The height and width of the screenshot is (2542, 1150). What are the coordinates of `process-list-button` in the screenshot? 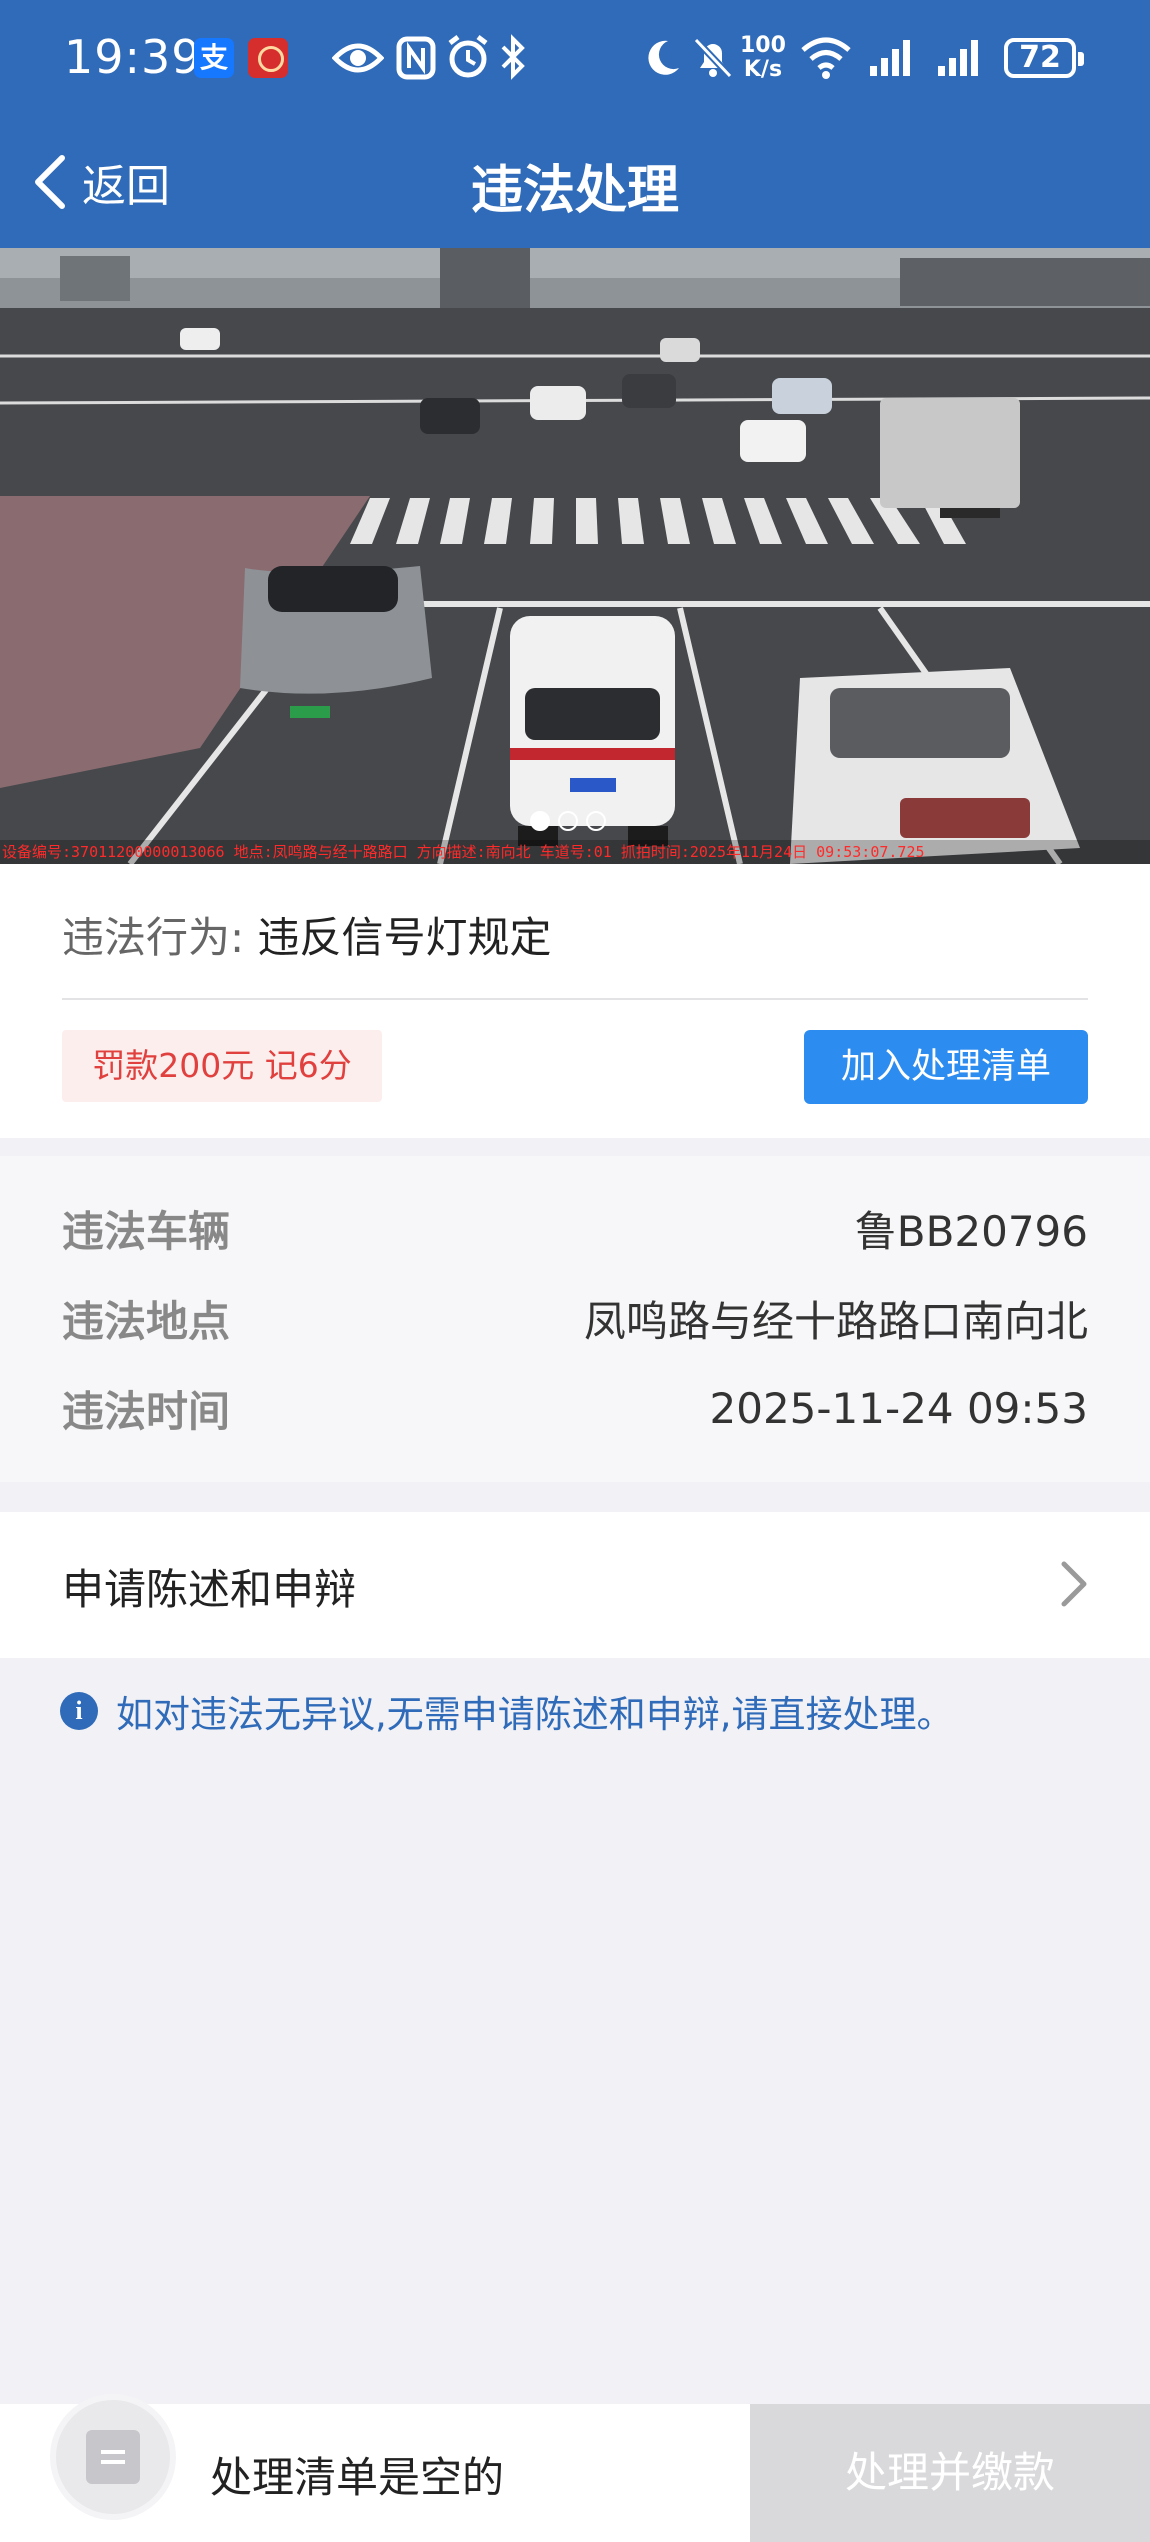 It's located at (113, 2457).